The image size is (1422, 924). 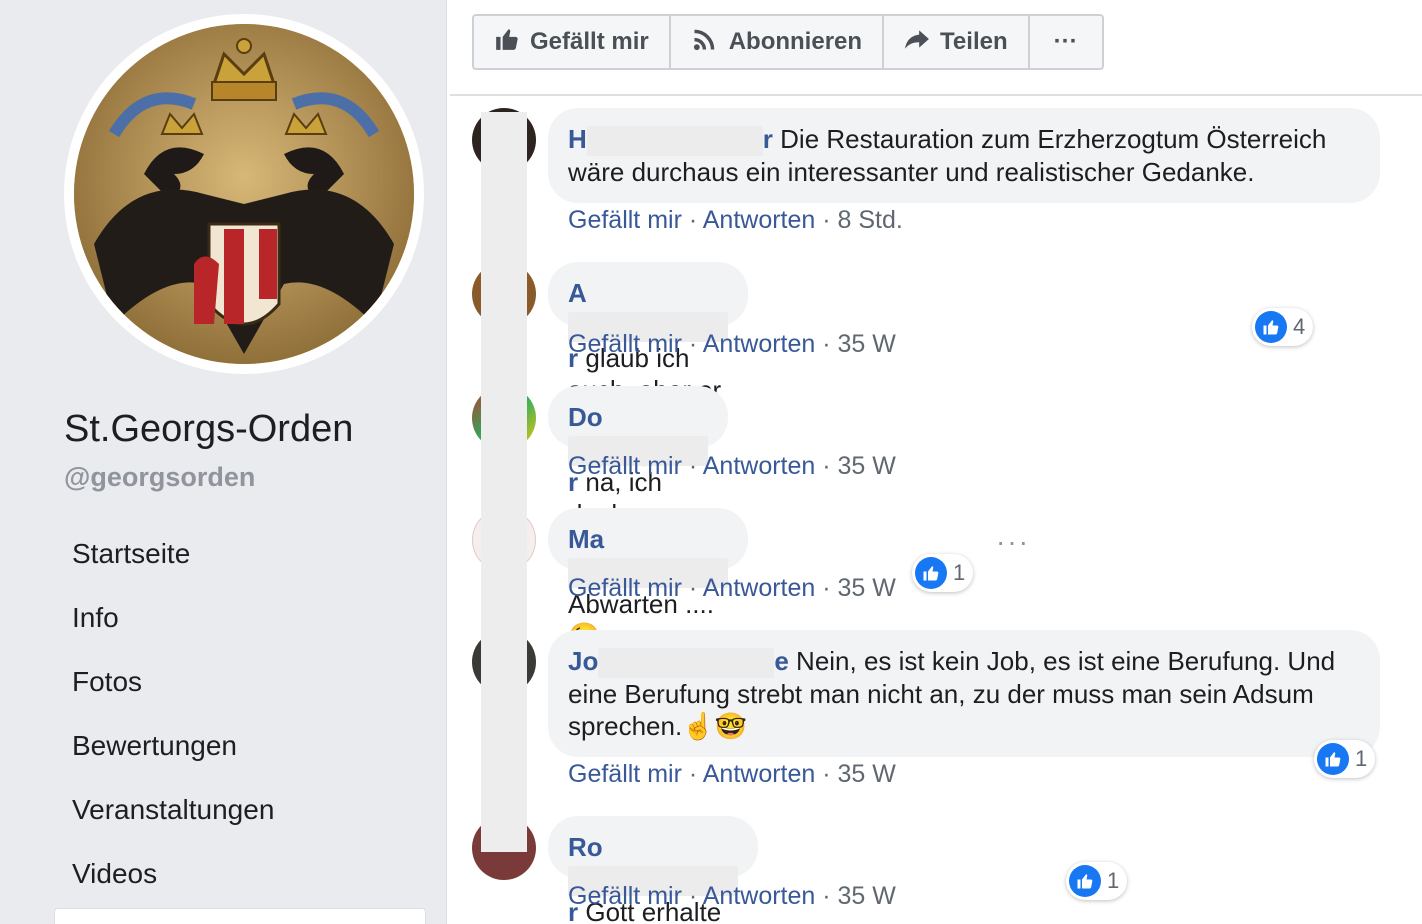 I want to click on profile-picture, so click(x=244, y=194).